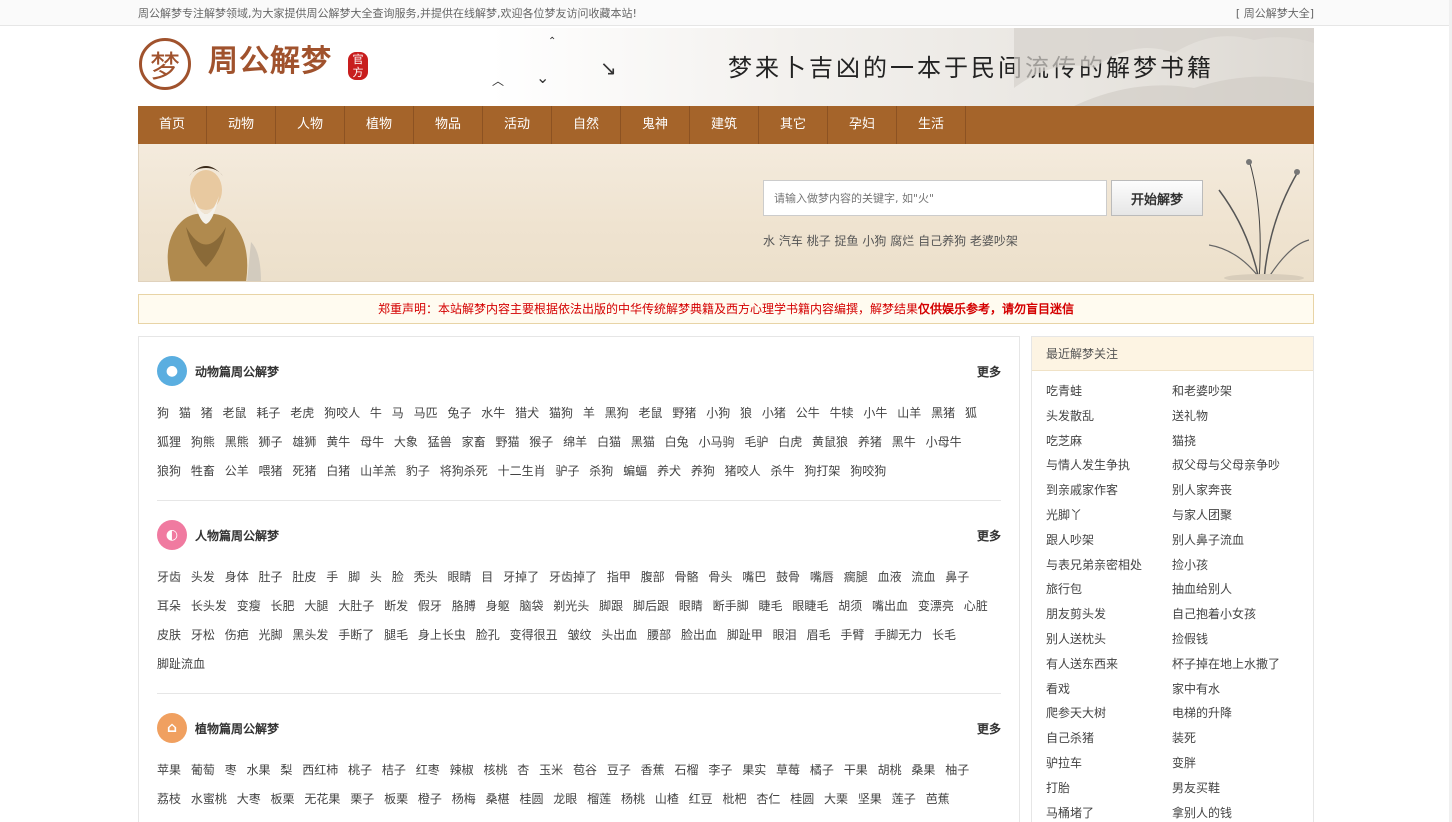  I want to click on more-link: 更多, so click(989, 371).